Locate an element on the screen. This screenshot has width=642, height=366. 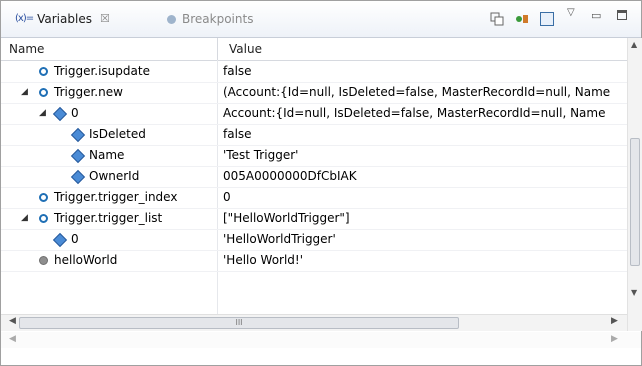
variables-icon: (x)= is located at coordinates (24, 18).